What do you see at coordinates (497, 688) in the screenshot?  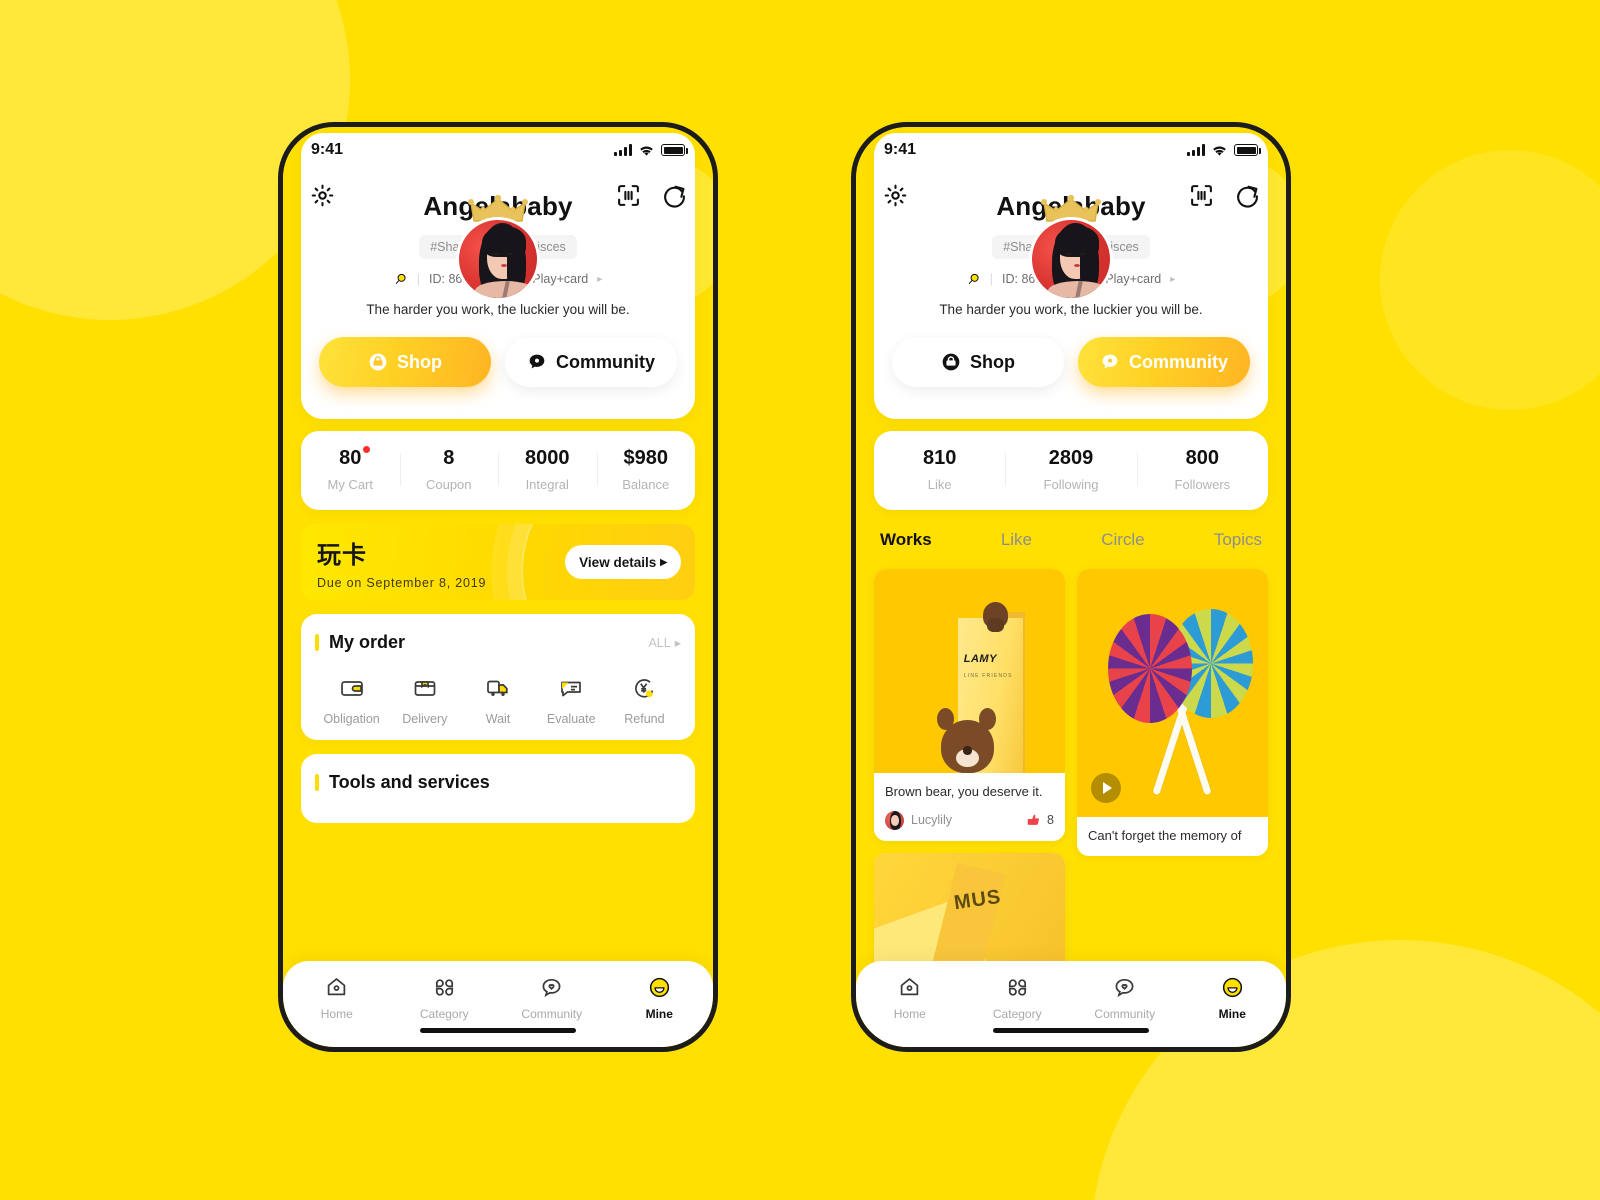 I see `truck-icon` at bounding box center [497, 688].